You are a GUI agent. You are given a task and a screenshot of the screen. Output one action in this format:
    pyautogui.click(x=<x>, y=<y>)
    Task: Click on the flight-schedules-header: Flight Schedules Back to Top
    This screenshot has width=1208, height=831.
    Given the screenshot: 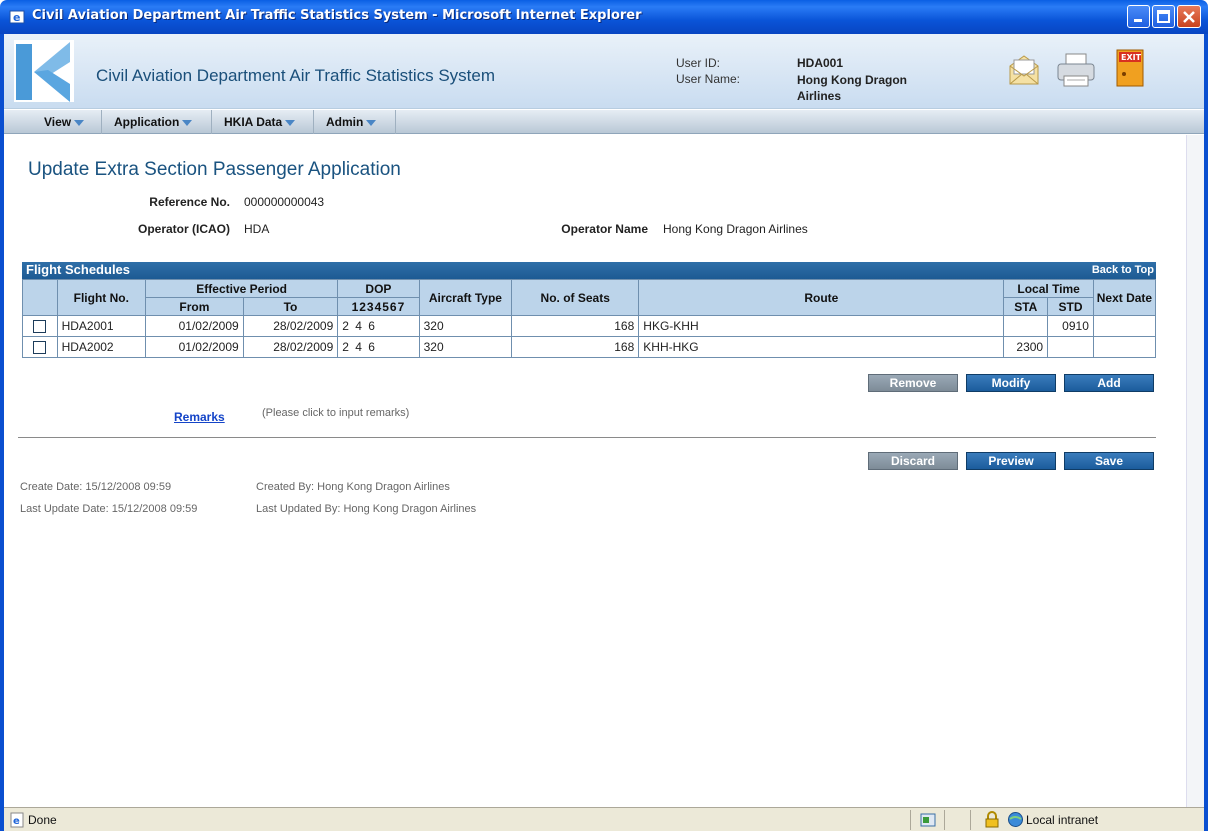 What is the action you would take?
    pyautogui.click(x=589, y=270)
    